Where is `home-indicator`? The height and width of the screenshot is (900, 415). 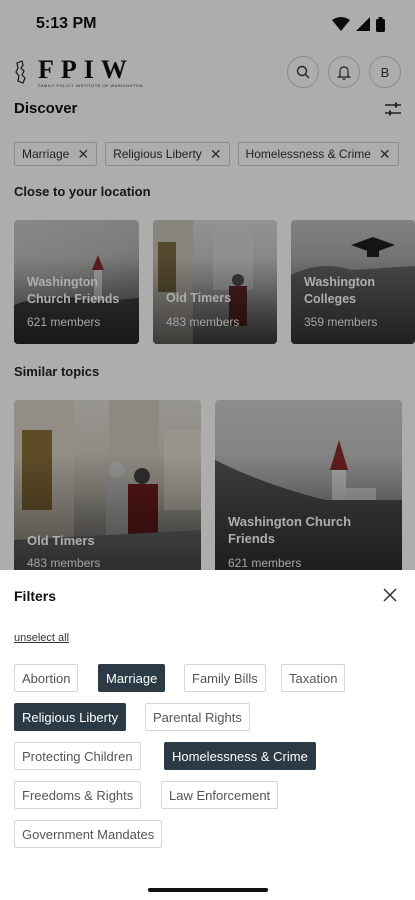 home-indicator is located at coordinates (208, 890).